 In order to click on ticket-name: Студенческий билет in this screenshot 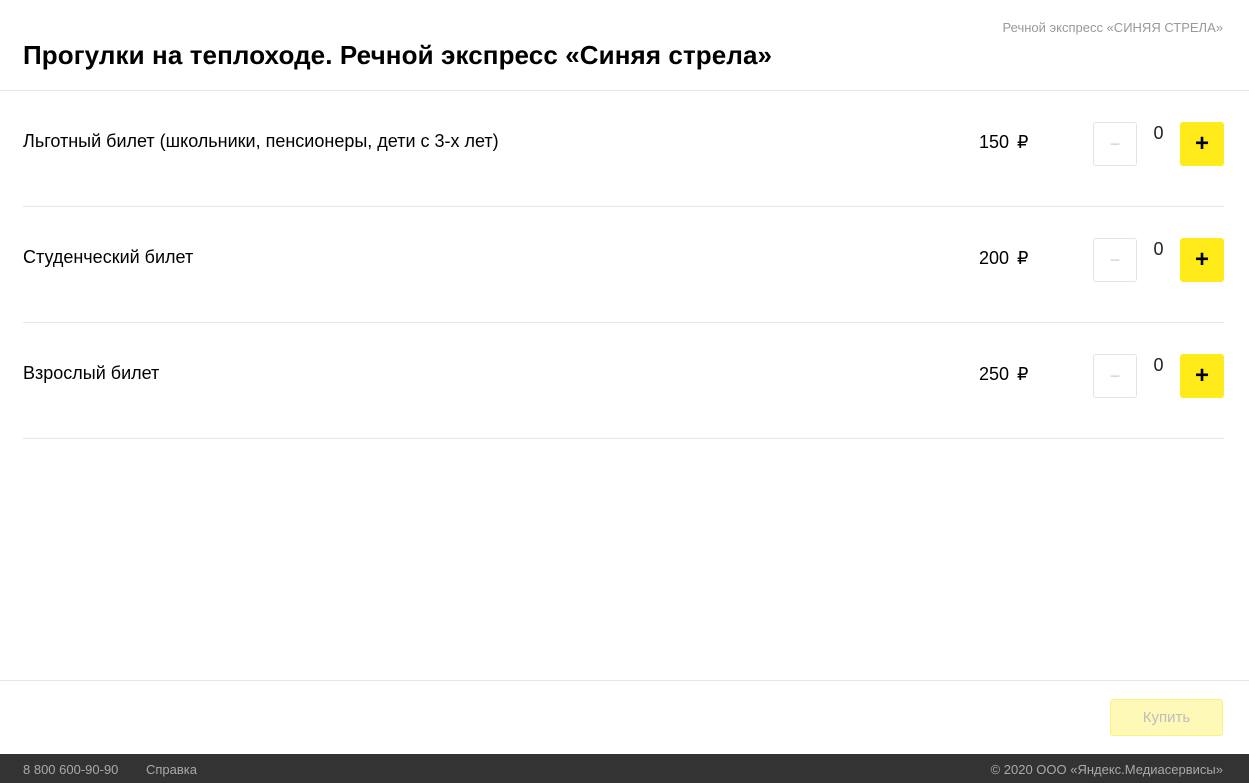, I will do `click(108, 257)`.